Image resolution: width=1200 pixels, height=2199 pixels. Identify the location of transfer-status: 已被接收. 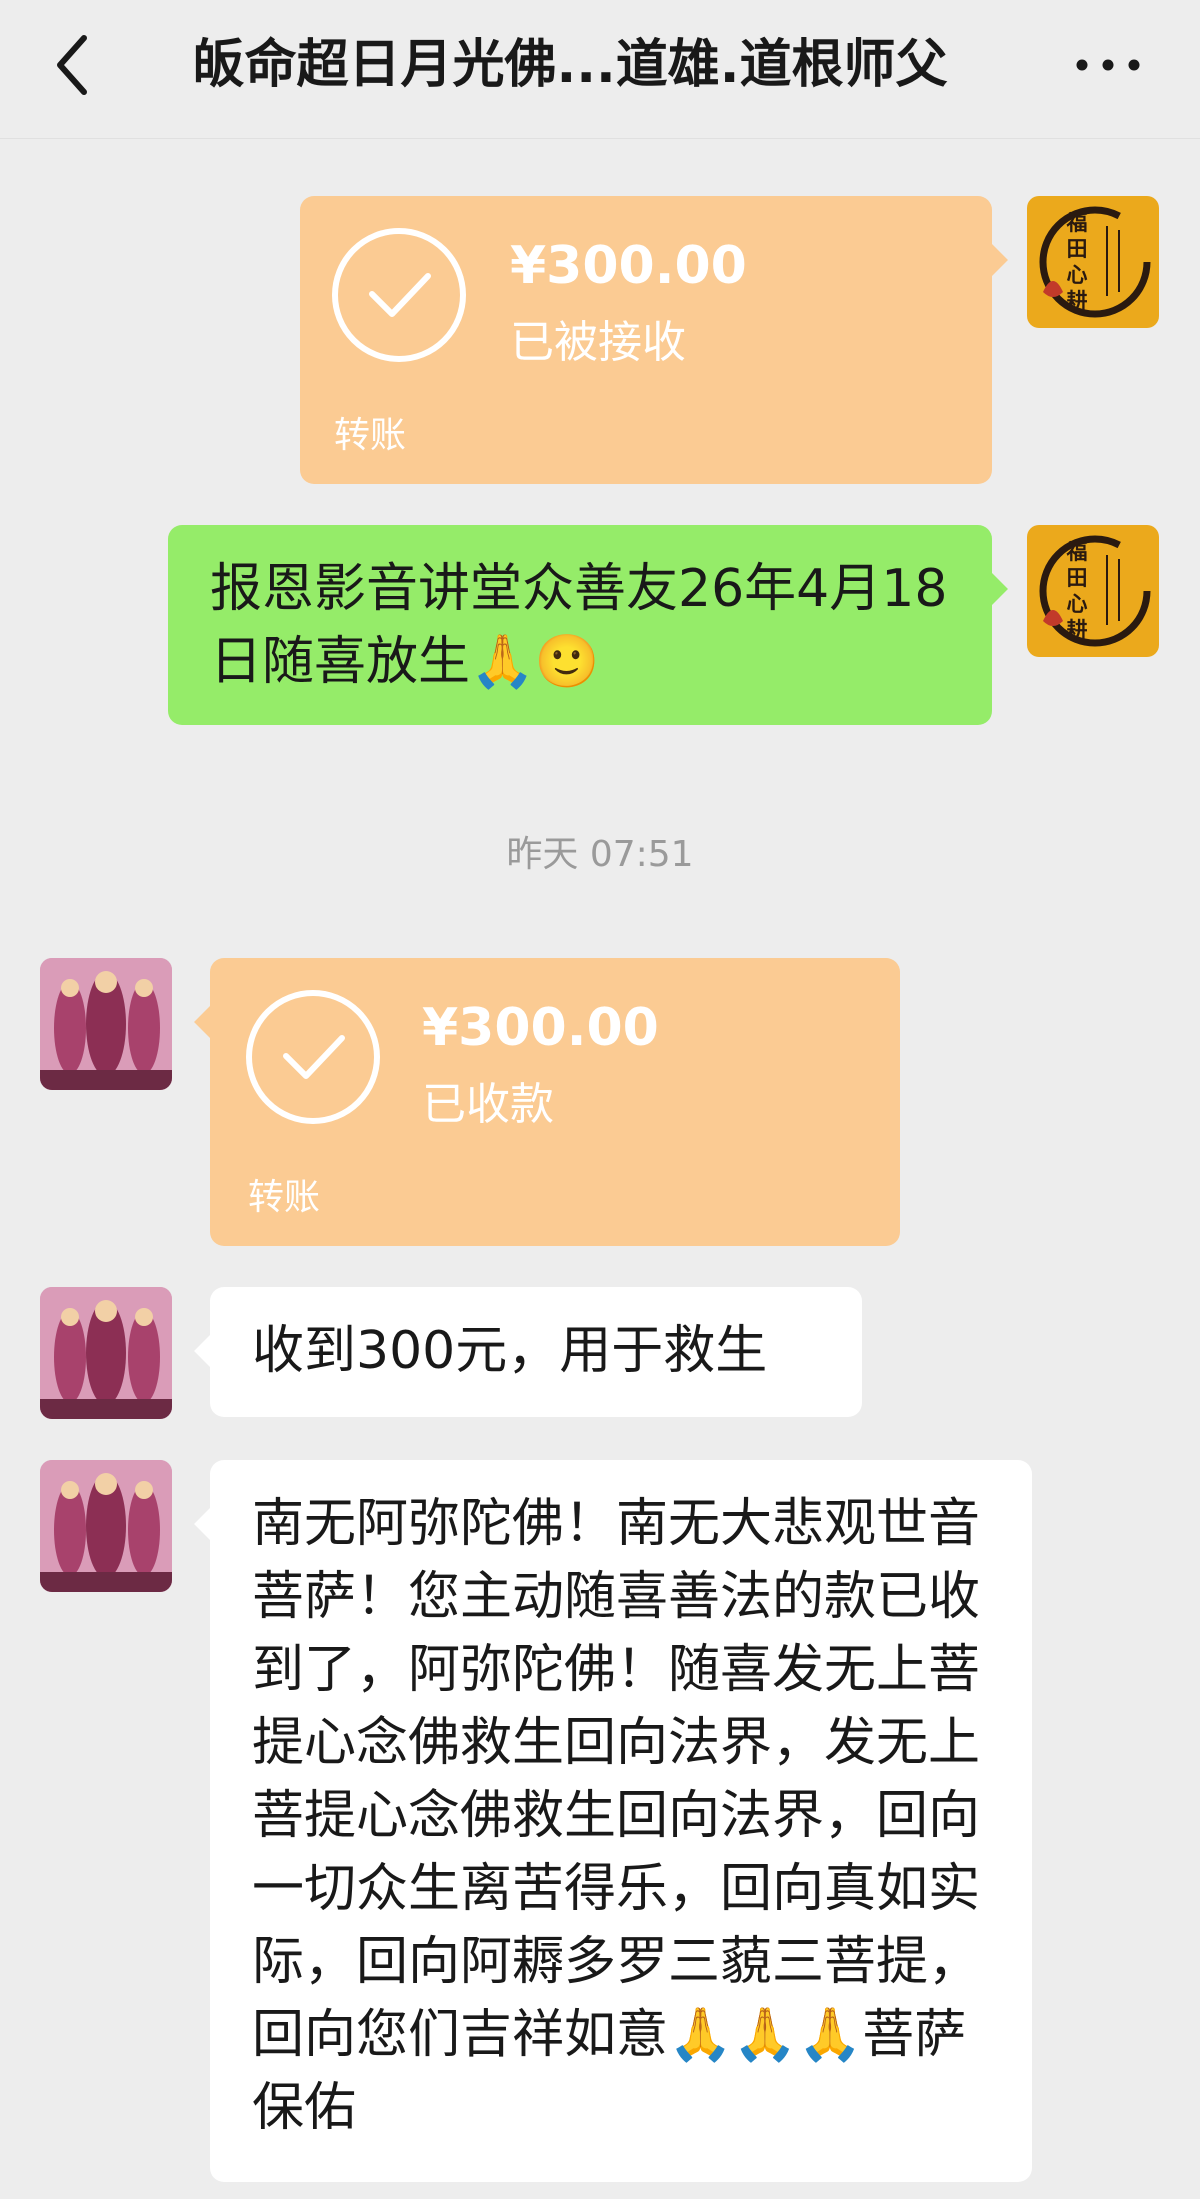
(598, 342).